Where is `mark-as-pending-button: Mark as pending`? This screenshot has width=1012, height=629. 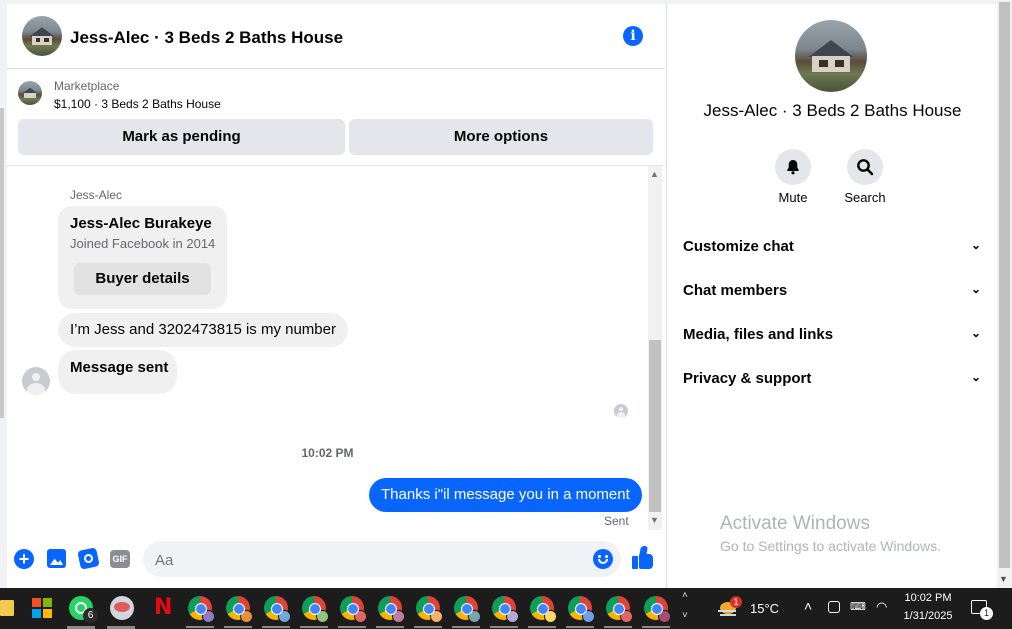
mark-as-pending-button: Mark as pending is located at coordinates (181, 137).